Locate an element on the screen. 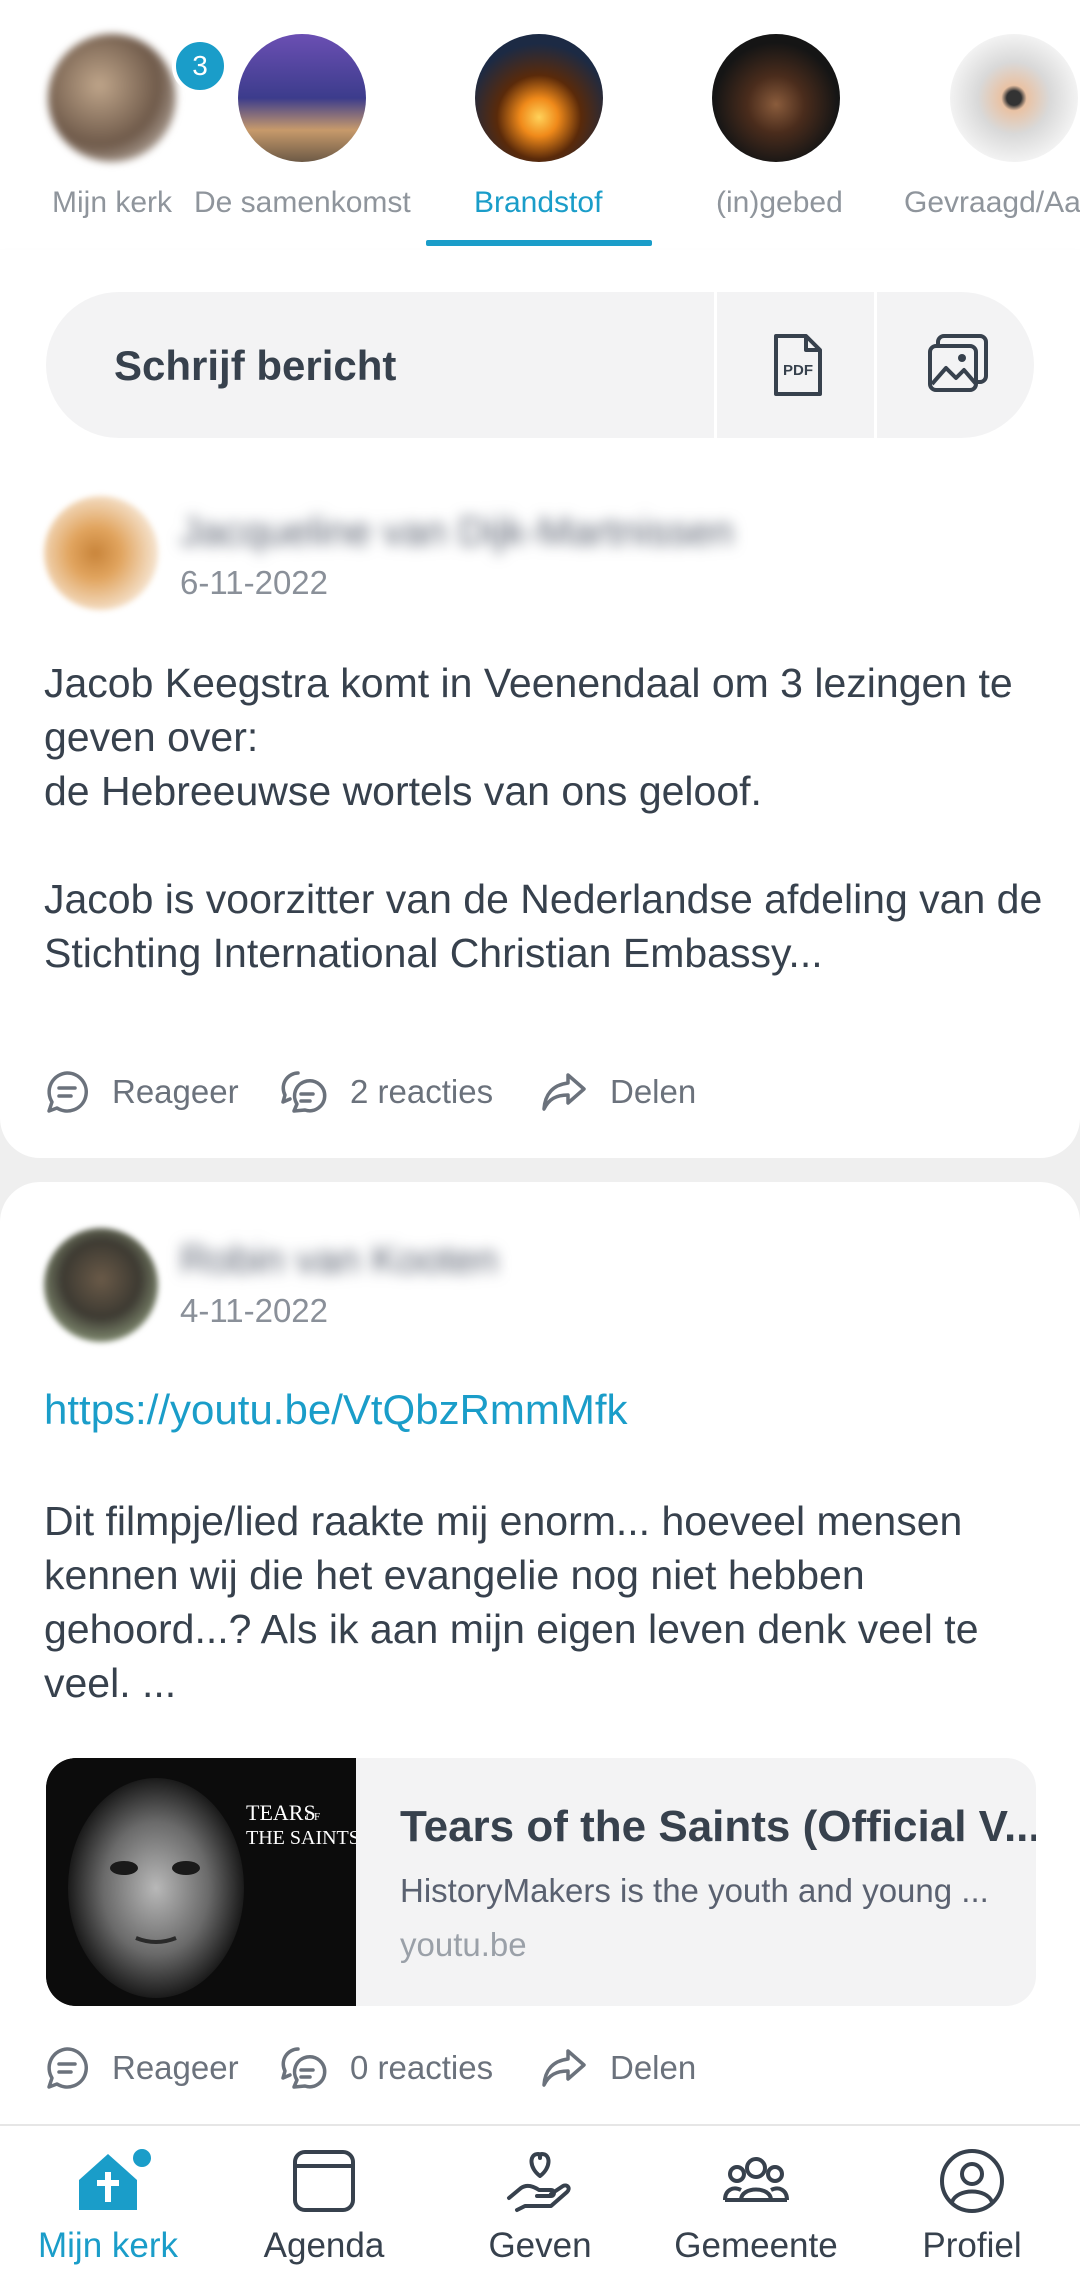  tab-mijn-kerk: Mijn kerk is located at coordinates (108, 2206).